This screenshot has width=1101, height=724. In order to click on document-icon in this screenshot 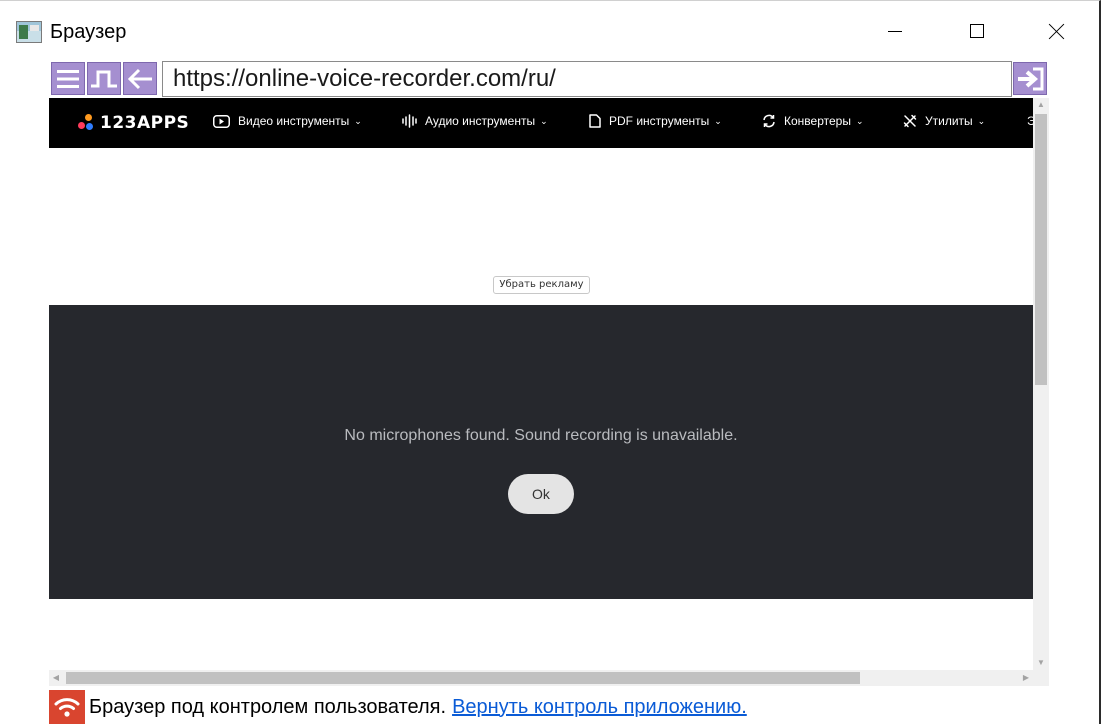, I will do `click(595, 121)`.